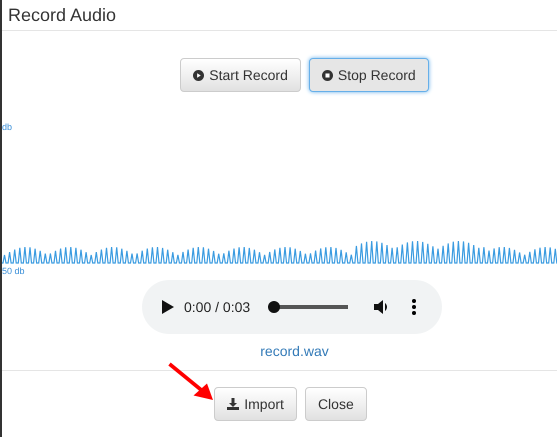  What do you see at coordinates (192, 382) in the screenshot?
I see `arrow-drawing` at bounding box center [192, 382].